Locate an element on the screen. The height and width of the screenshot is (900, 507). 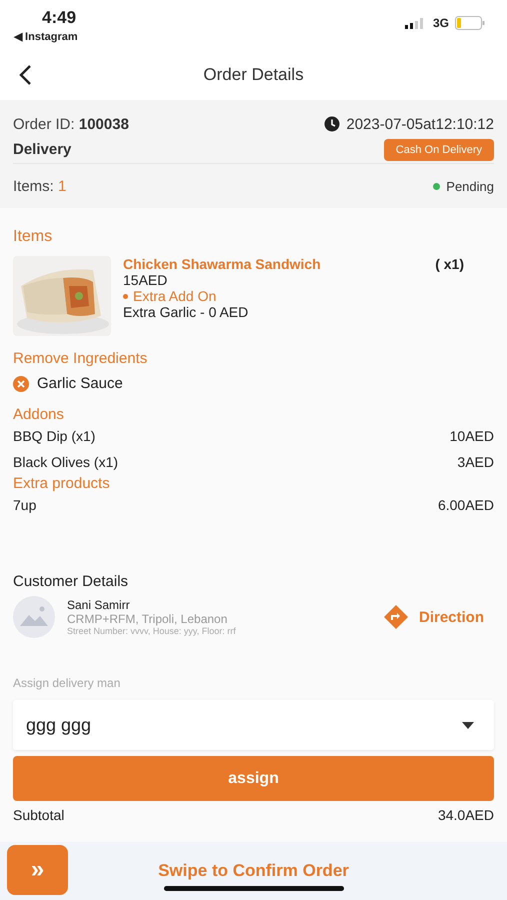
section-heading: Addons is located at coordinates (39, 414).